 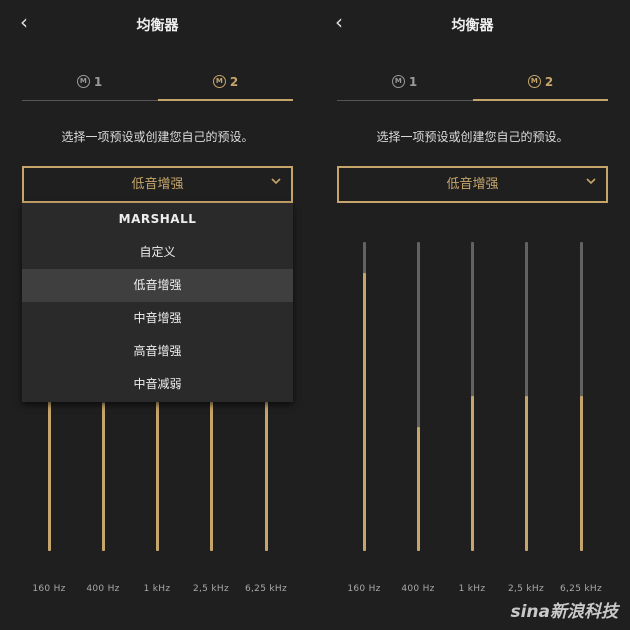 What do you see at coordinates (157, 252) in the screenshot?
I see `dropdown-option-custom: 自定义` at bounding box center [157, 252].